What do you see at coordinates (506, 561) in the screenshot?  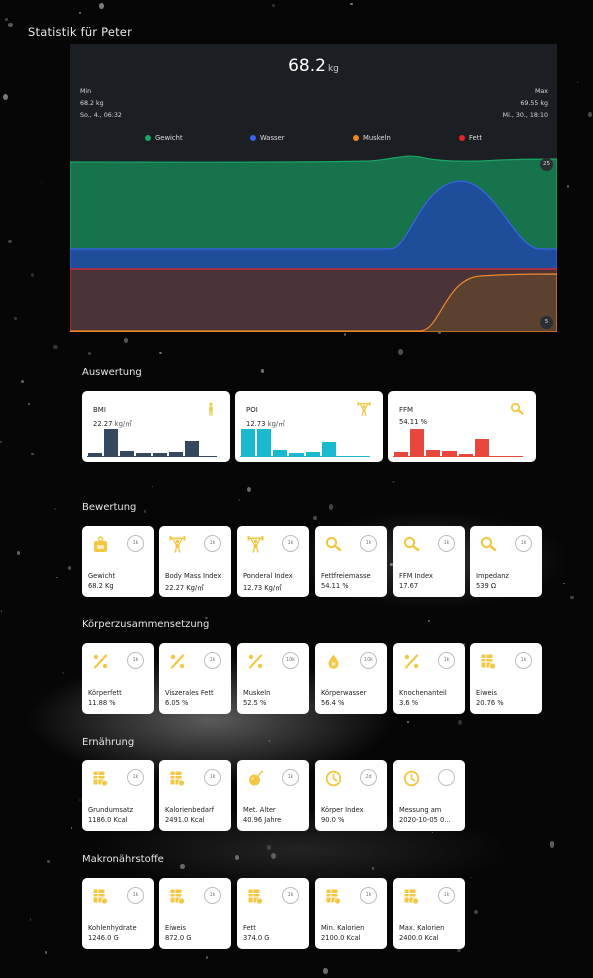 I see `tile-impedanz: 1k Impedanz 539 Ω` at bounding box center [506, 561].